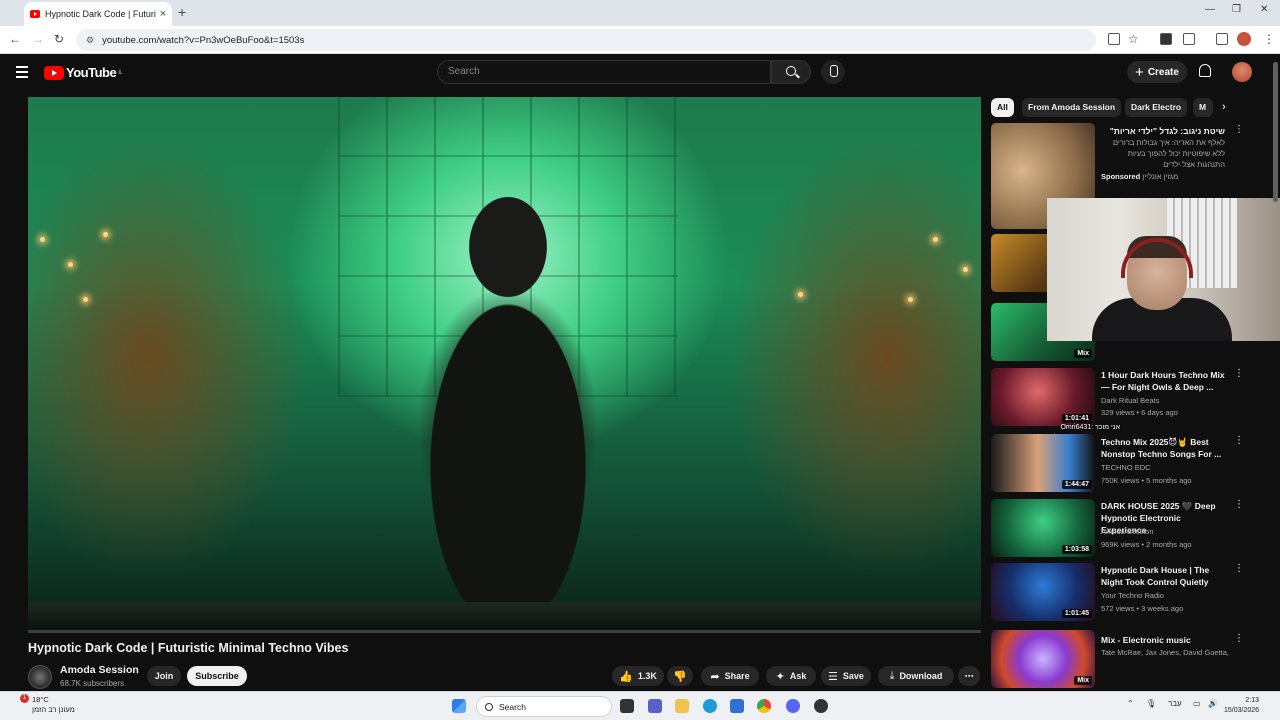 The image size is (1280, 720). I want to click on discord-icon, so click(793, 706).